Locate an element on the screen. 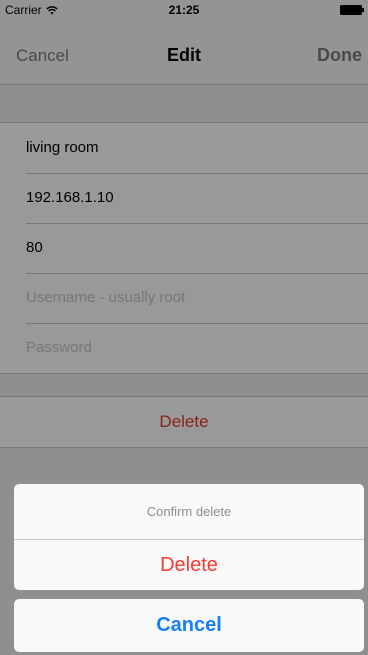 The width and height of the screenshot is (368, 655). confirm-delete-button: Delete is located at coordinates (189, 565).